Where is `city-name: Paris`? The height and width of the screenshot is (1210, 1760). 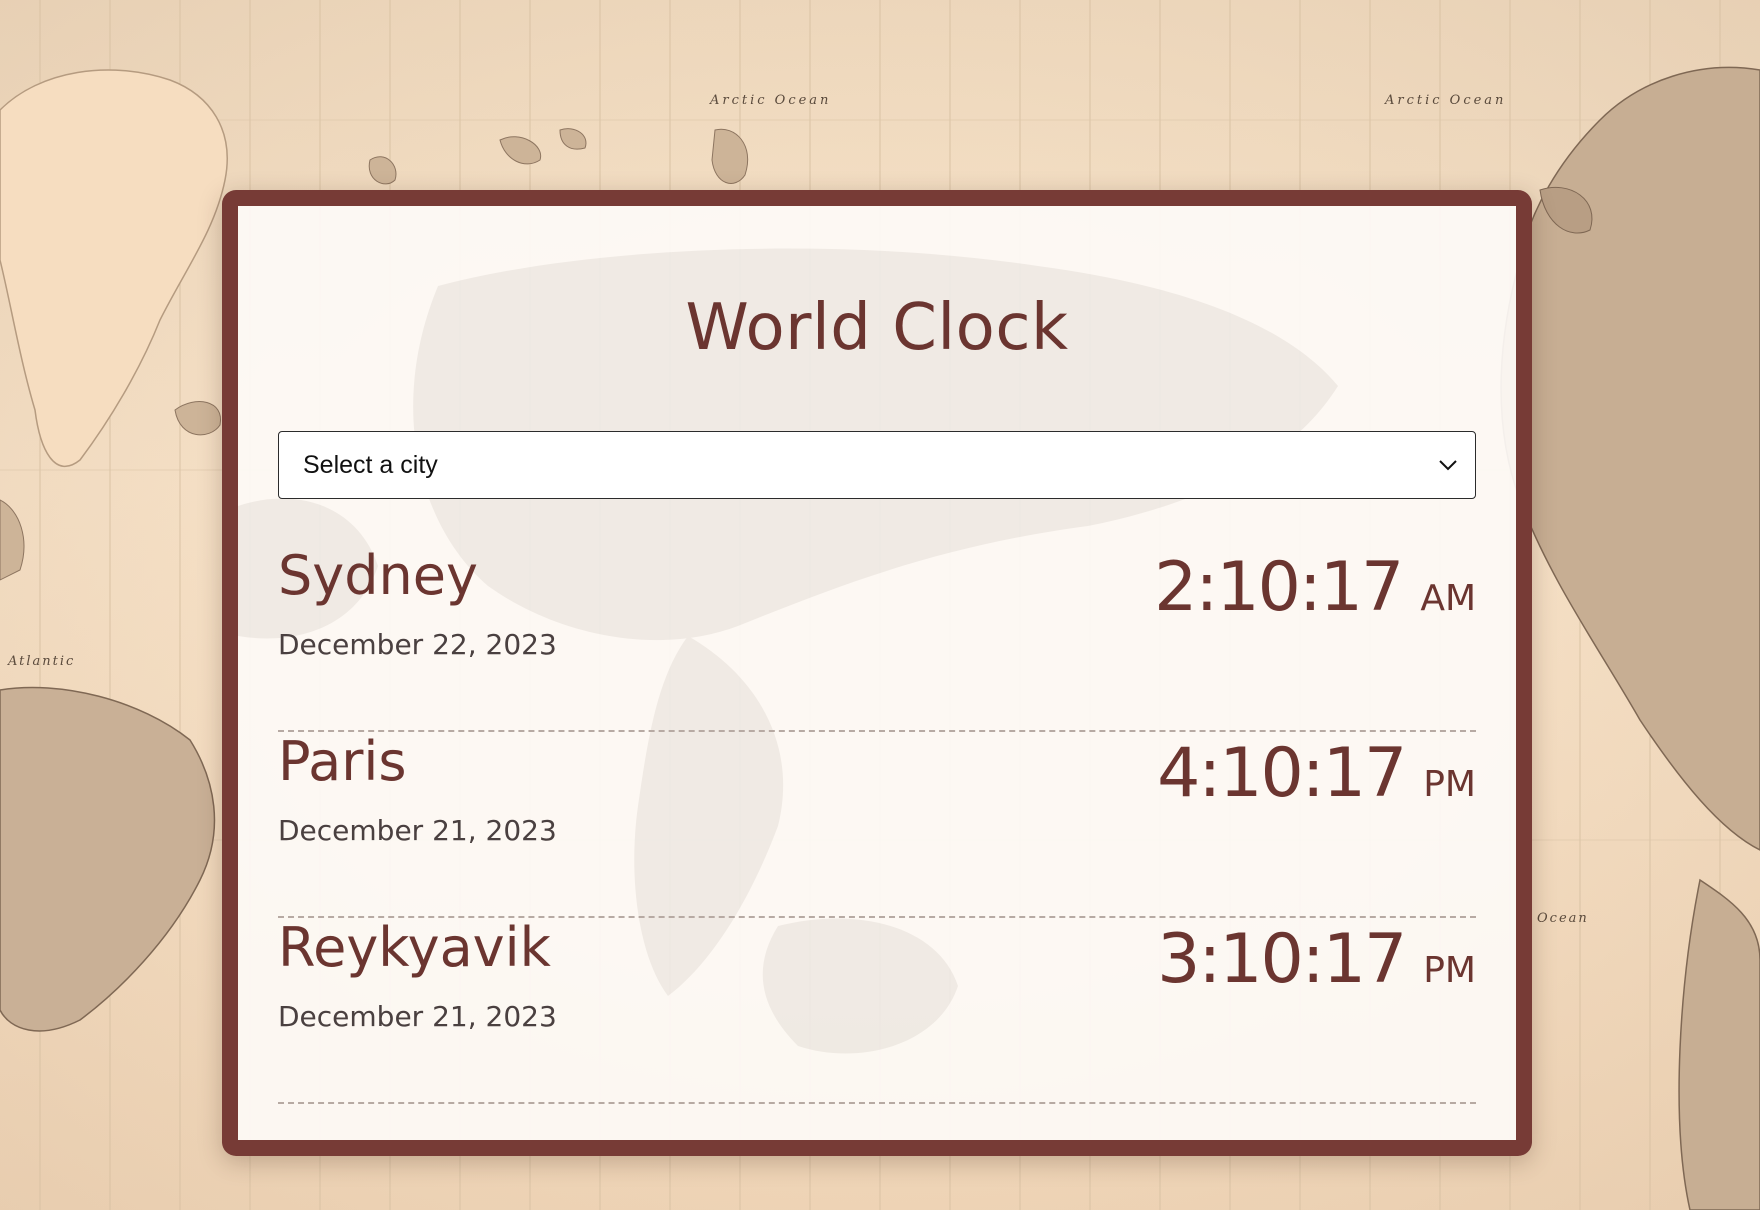
city-name: Paris is located at coordinates (342, 761).